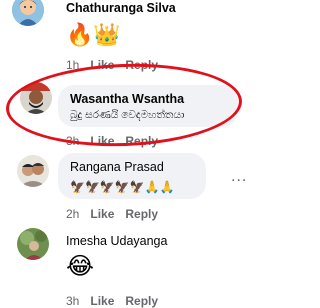 The width and height of the screenshot is (320, 308). What do you see at coordinates (122, 187) in the screenshot?
I see `comment-text: 🦅🦅🦅🦅🦅🙏🙏` at bounding box center [122, 187].